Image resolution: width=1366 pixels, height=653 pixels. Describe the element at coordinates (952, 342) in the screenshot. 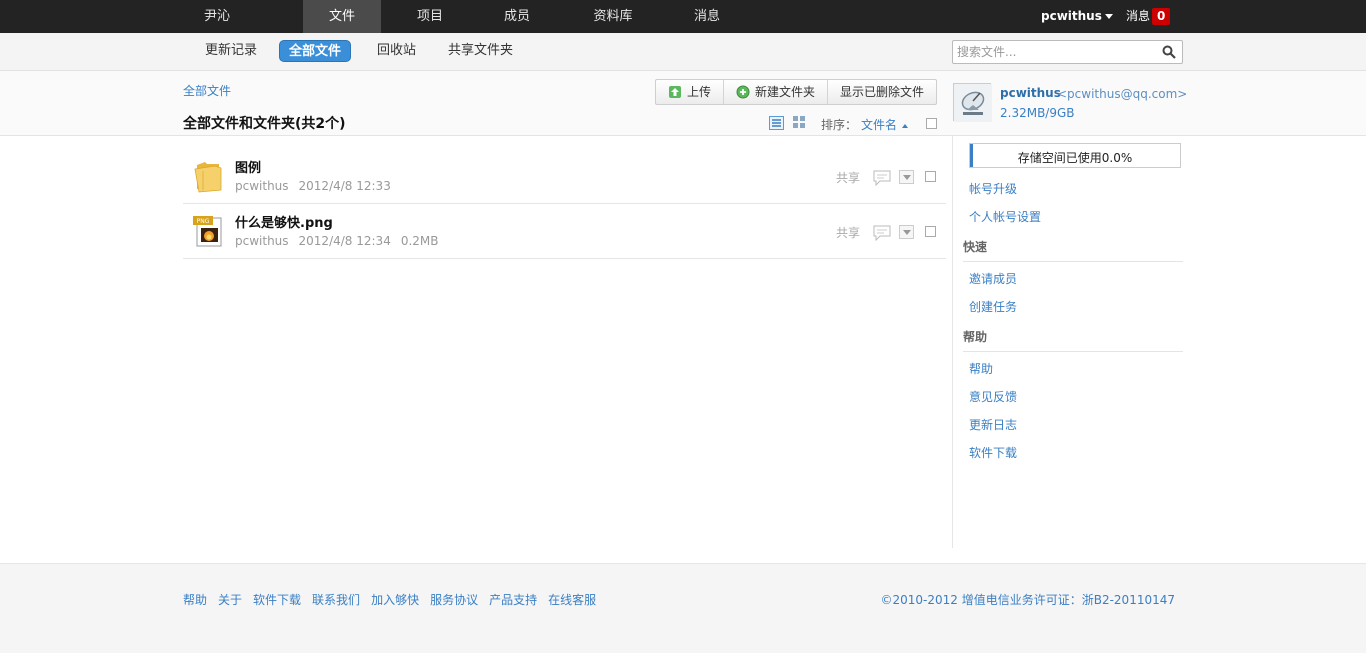

I see `sidebar-divider` at that location.